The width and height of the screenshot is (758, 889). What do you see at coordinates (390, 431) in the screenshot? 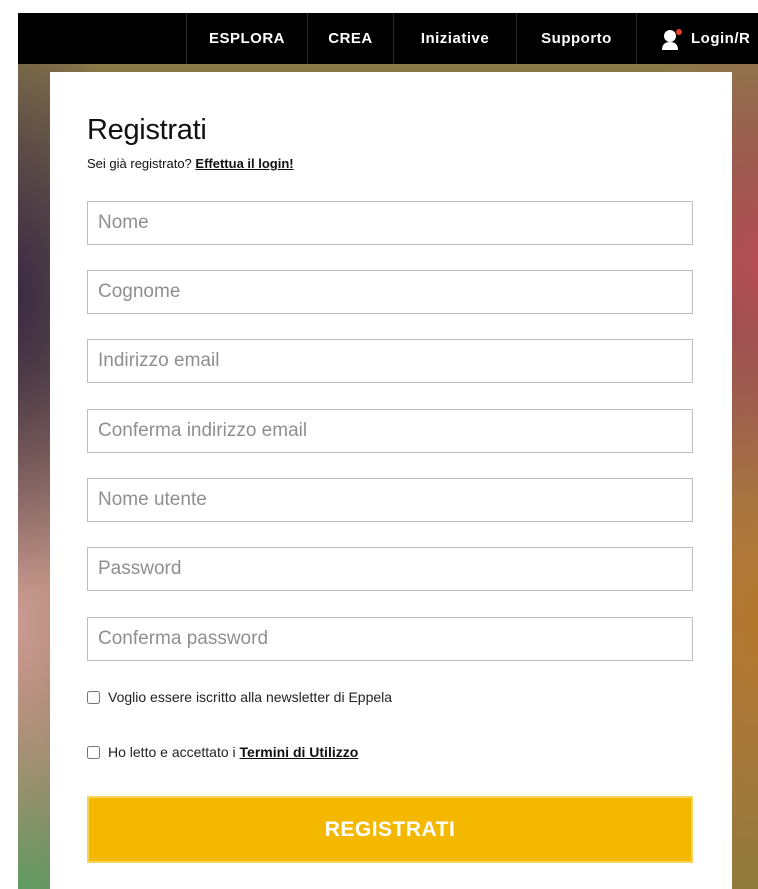
I see `email-confirm-input` at bounding box center [390, 431].